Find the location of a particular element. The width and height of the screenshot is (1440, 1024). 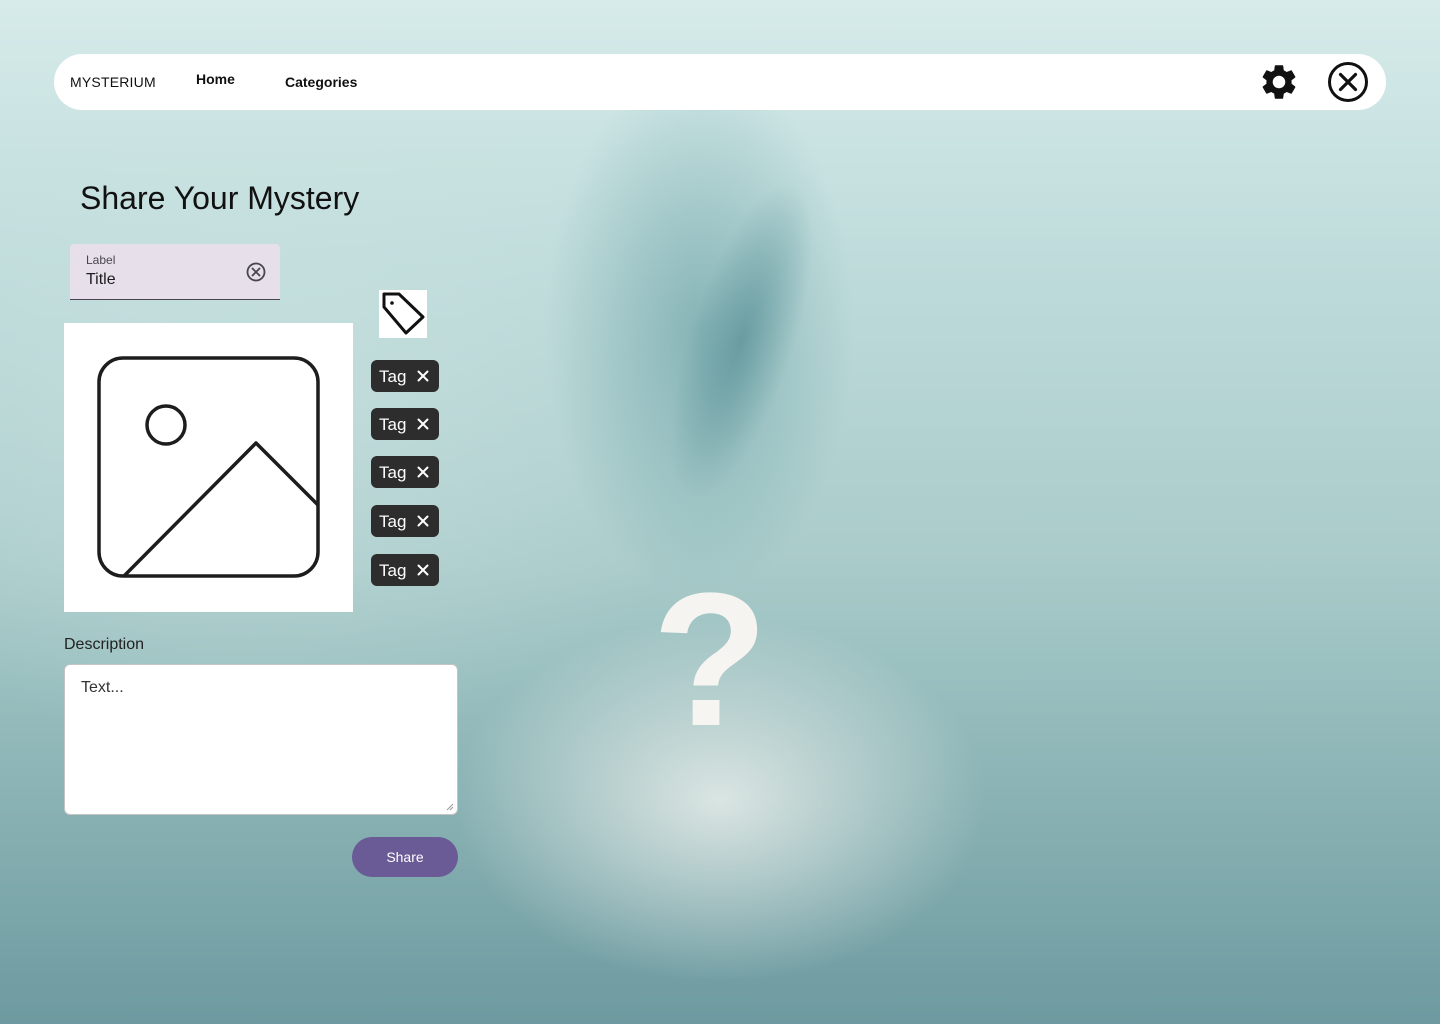

nav-link-home: Home is located at coordinates (215, 79).